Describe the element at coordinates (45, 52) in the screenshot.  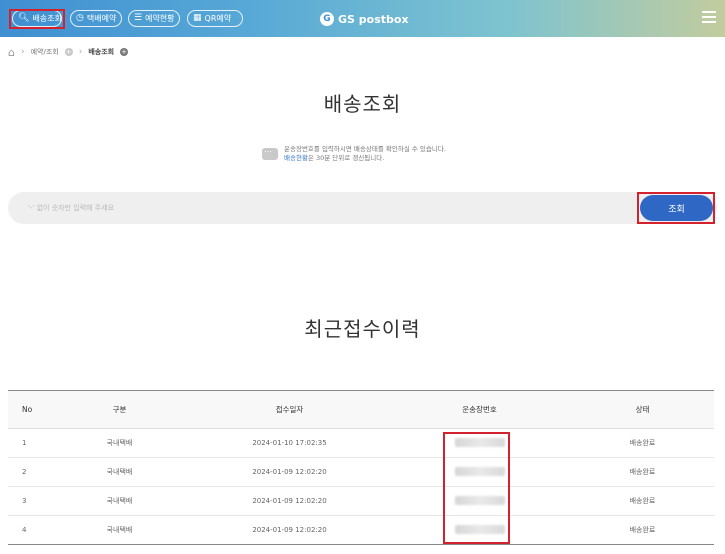
I see `breadcrumb-item-booking: 예약/조회` at that location.